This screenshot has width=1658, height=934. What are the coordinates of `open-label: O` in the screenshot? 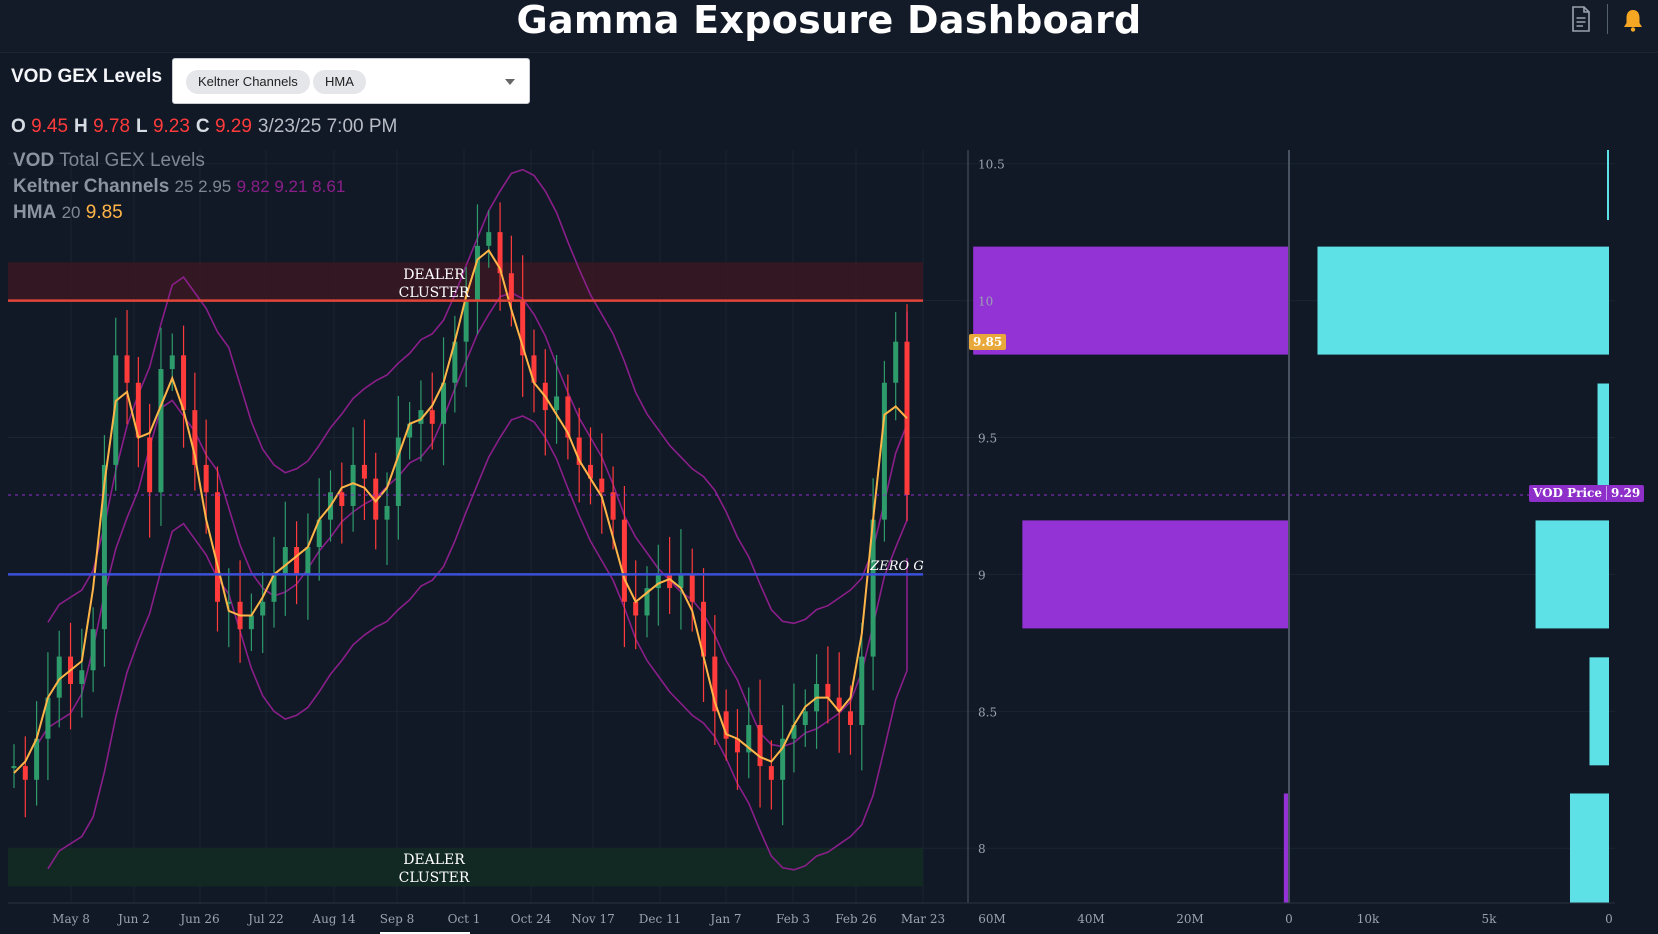 It's located at (18, 126).